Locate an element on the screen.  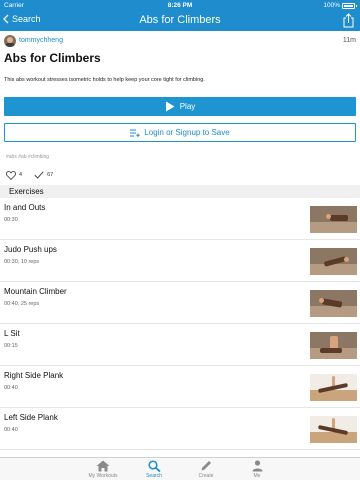
tab-label: My Workouts is located at coordinates (103, 476).